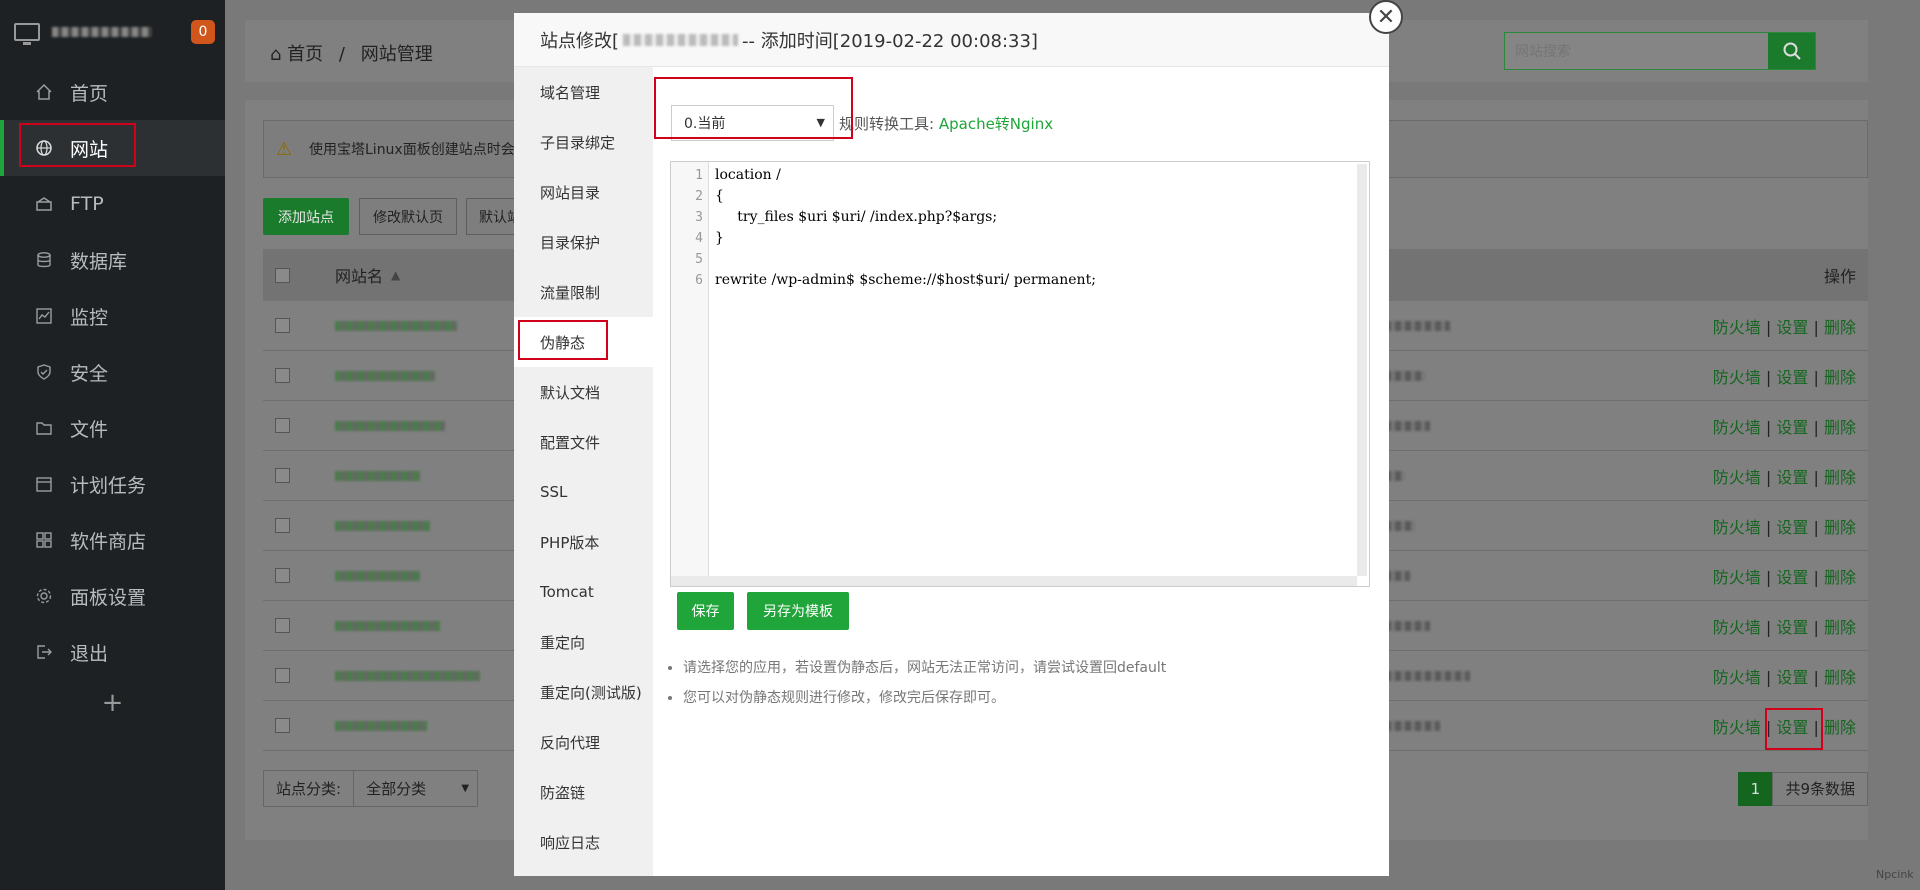 The width and height of the screenshot is (1920, 890). I want to click on close-icon: ✕, so click(1386, 17).